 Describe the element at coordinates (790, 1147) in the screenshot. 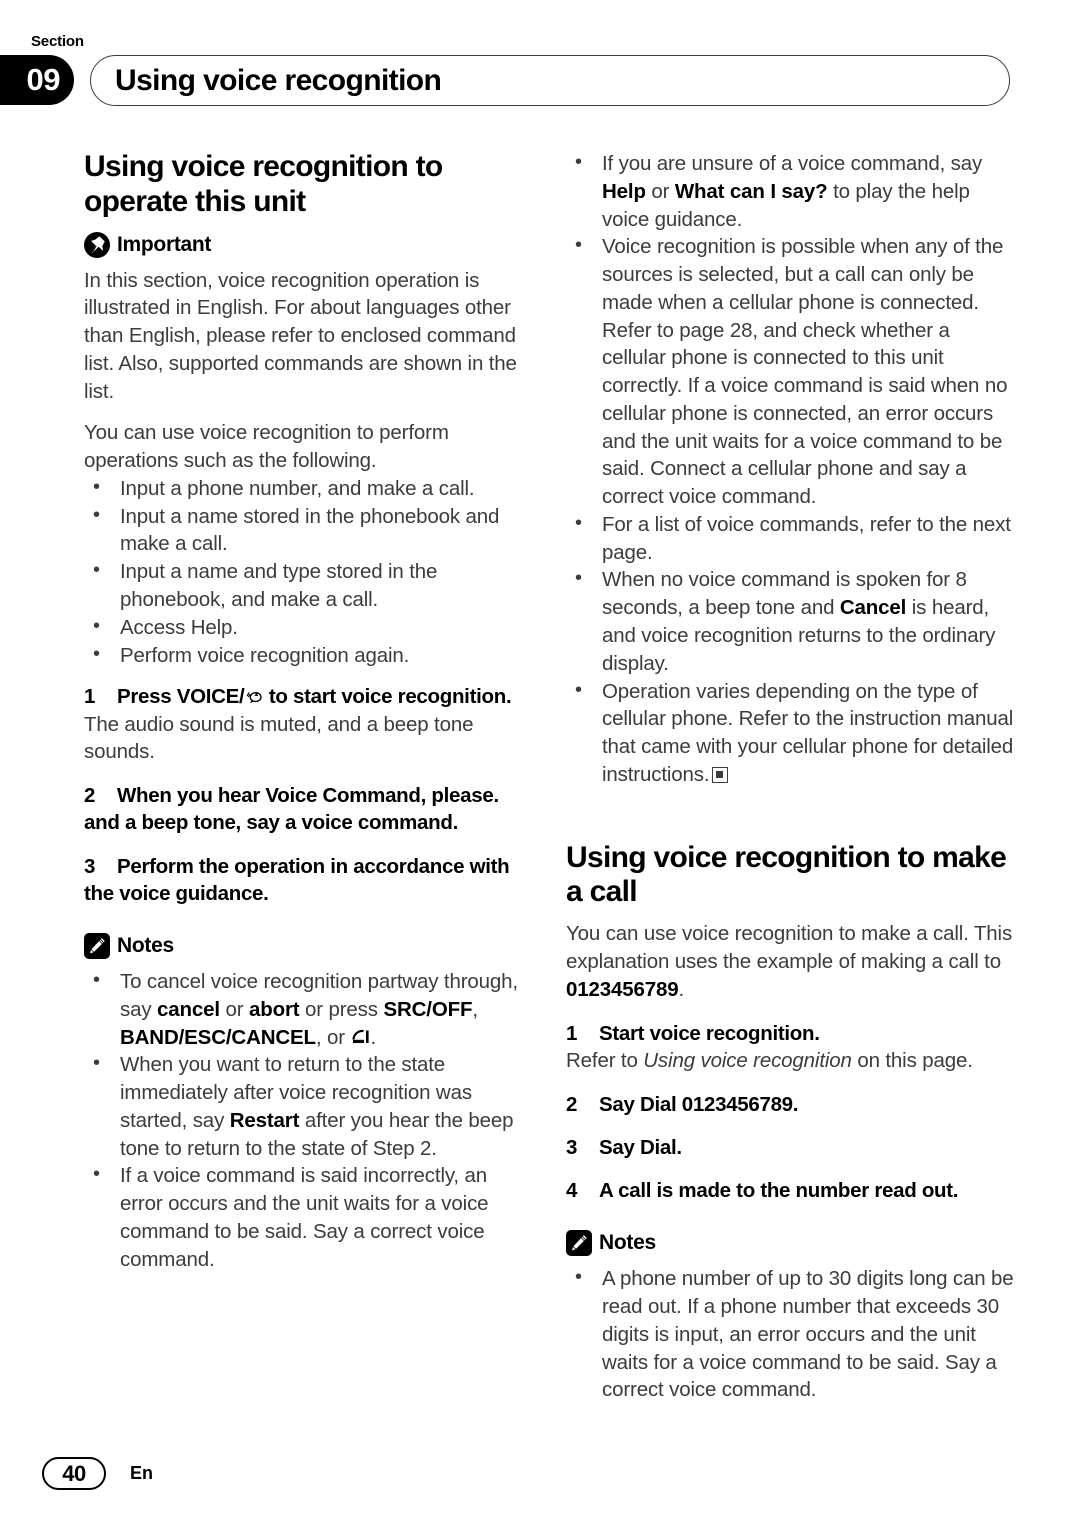

I see `call-step-3: 3 Say Dial.` at that location.